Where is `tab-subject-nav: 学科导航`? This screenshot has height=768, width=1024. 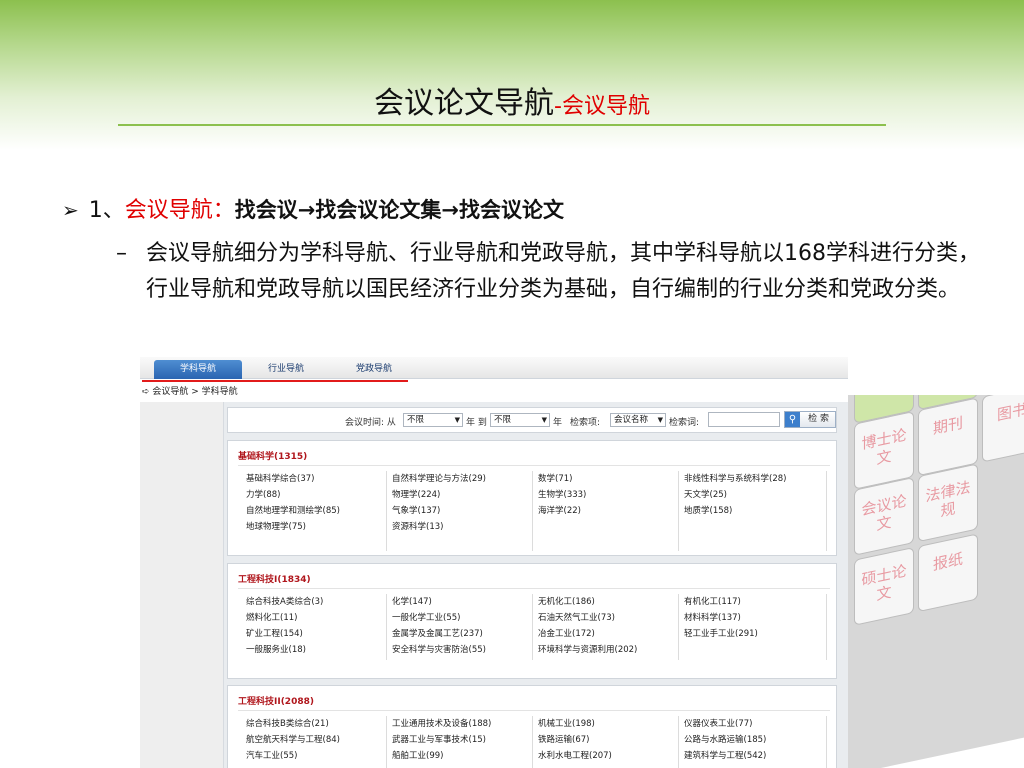 tab-subject-nav: 学科导航 is located at coordinates (198, 369).